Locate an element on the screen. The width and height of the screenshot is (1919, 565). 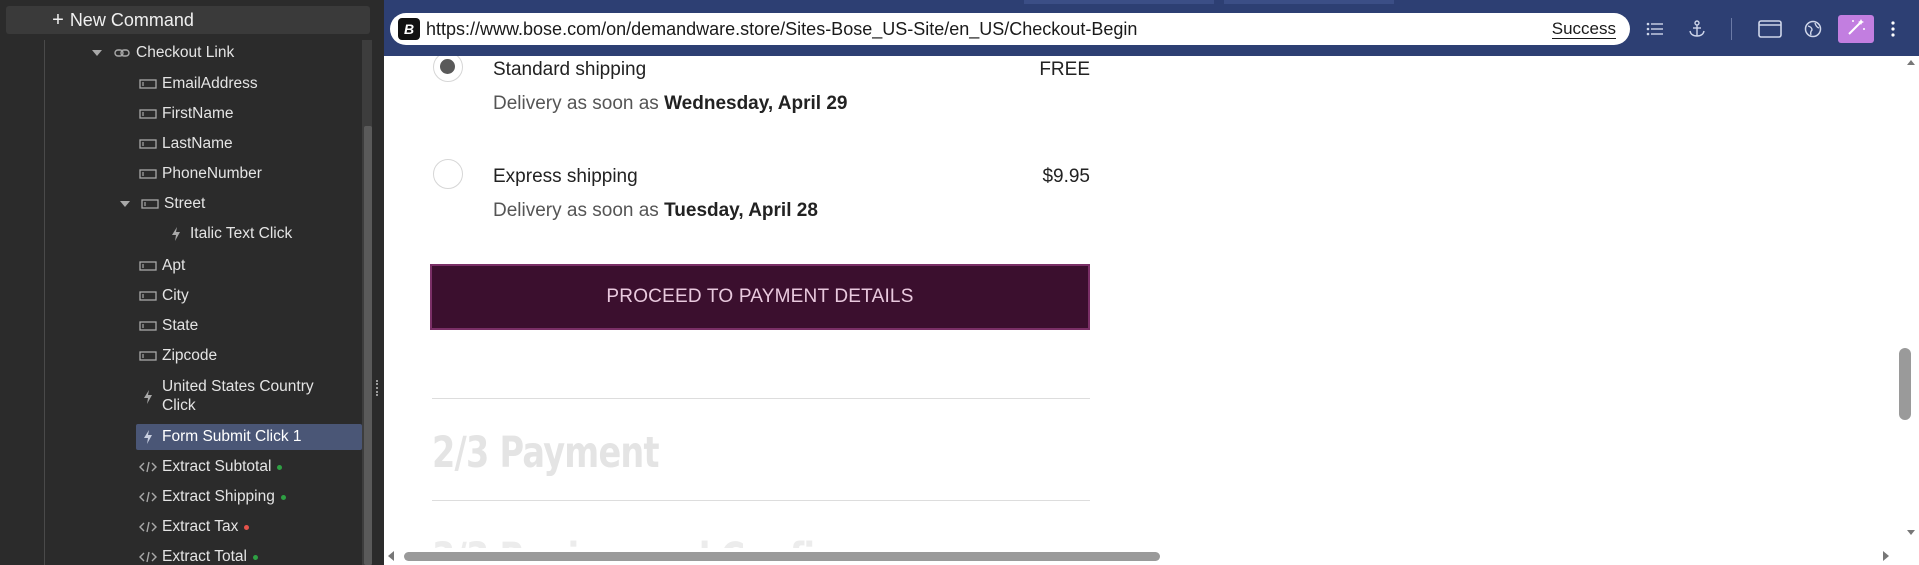
tree-item-apt: Apt is located at coordinates (161, 266).